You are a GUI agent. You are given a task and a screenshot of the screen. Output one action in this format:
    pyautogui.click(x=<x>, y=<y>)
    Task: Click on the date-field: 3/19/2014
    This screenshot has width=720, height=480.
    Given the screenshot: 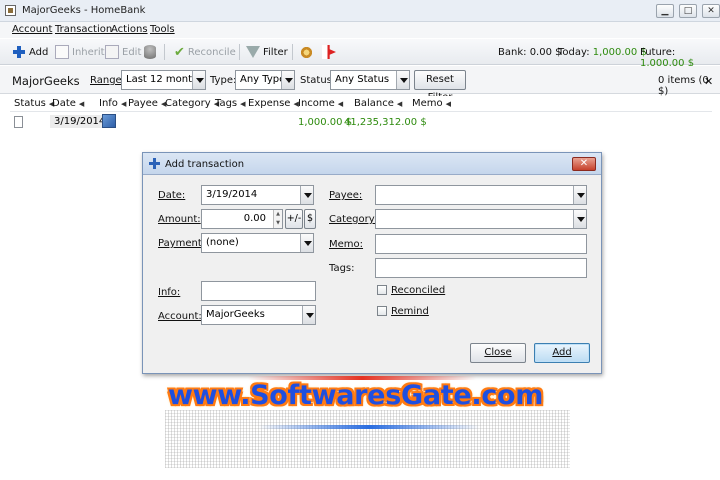 What is the action you would take?
    pyautogui.click(x=257, y=195)
    